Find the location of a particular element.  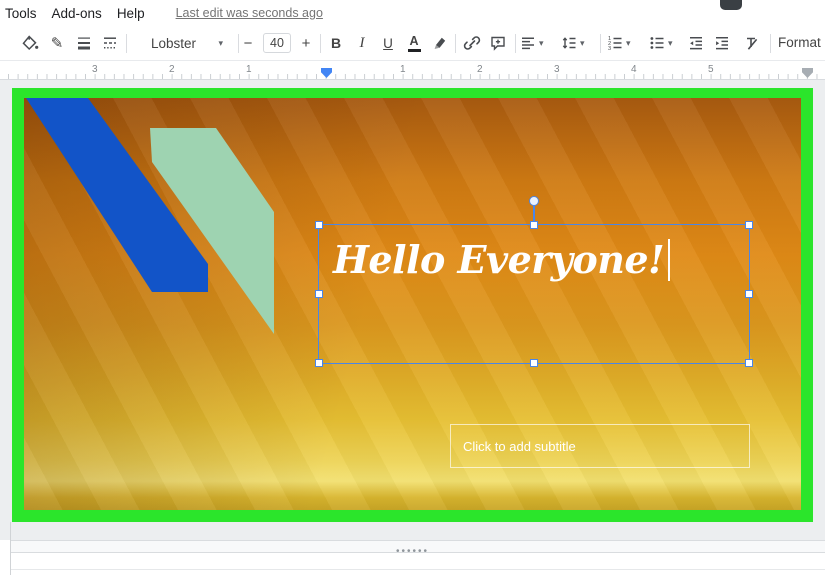

line-spacing-icon is located at coordinates (569, 43).